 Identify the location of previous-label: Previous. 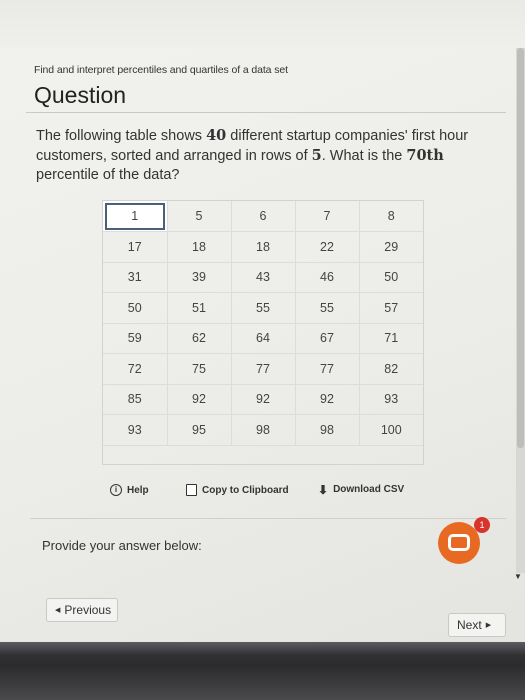
(88, 610).